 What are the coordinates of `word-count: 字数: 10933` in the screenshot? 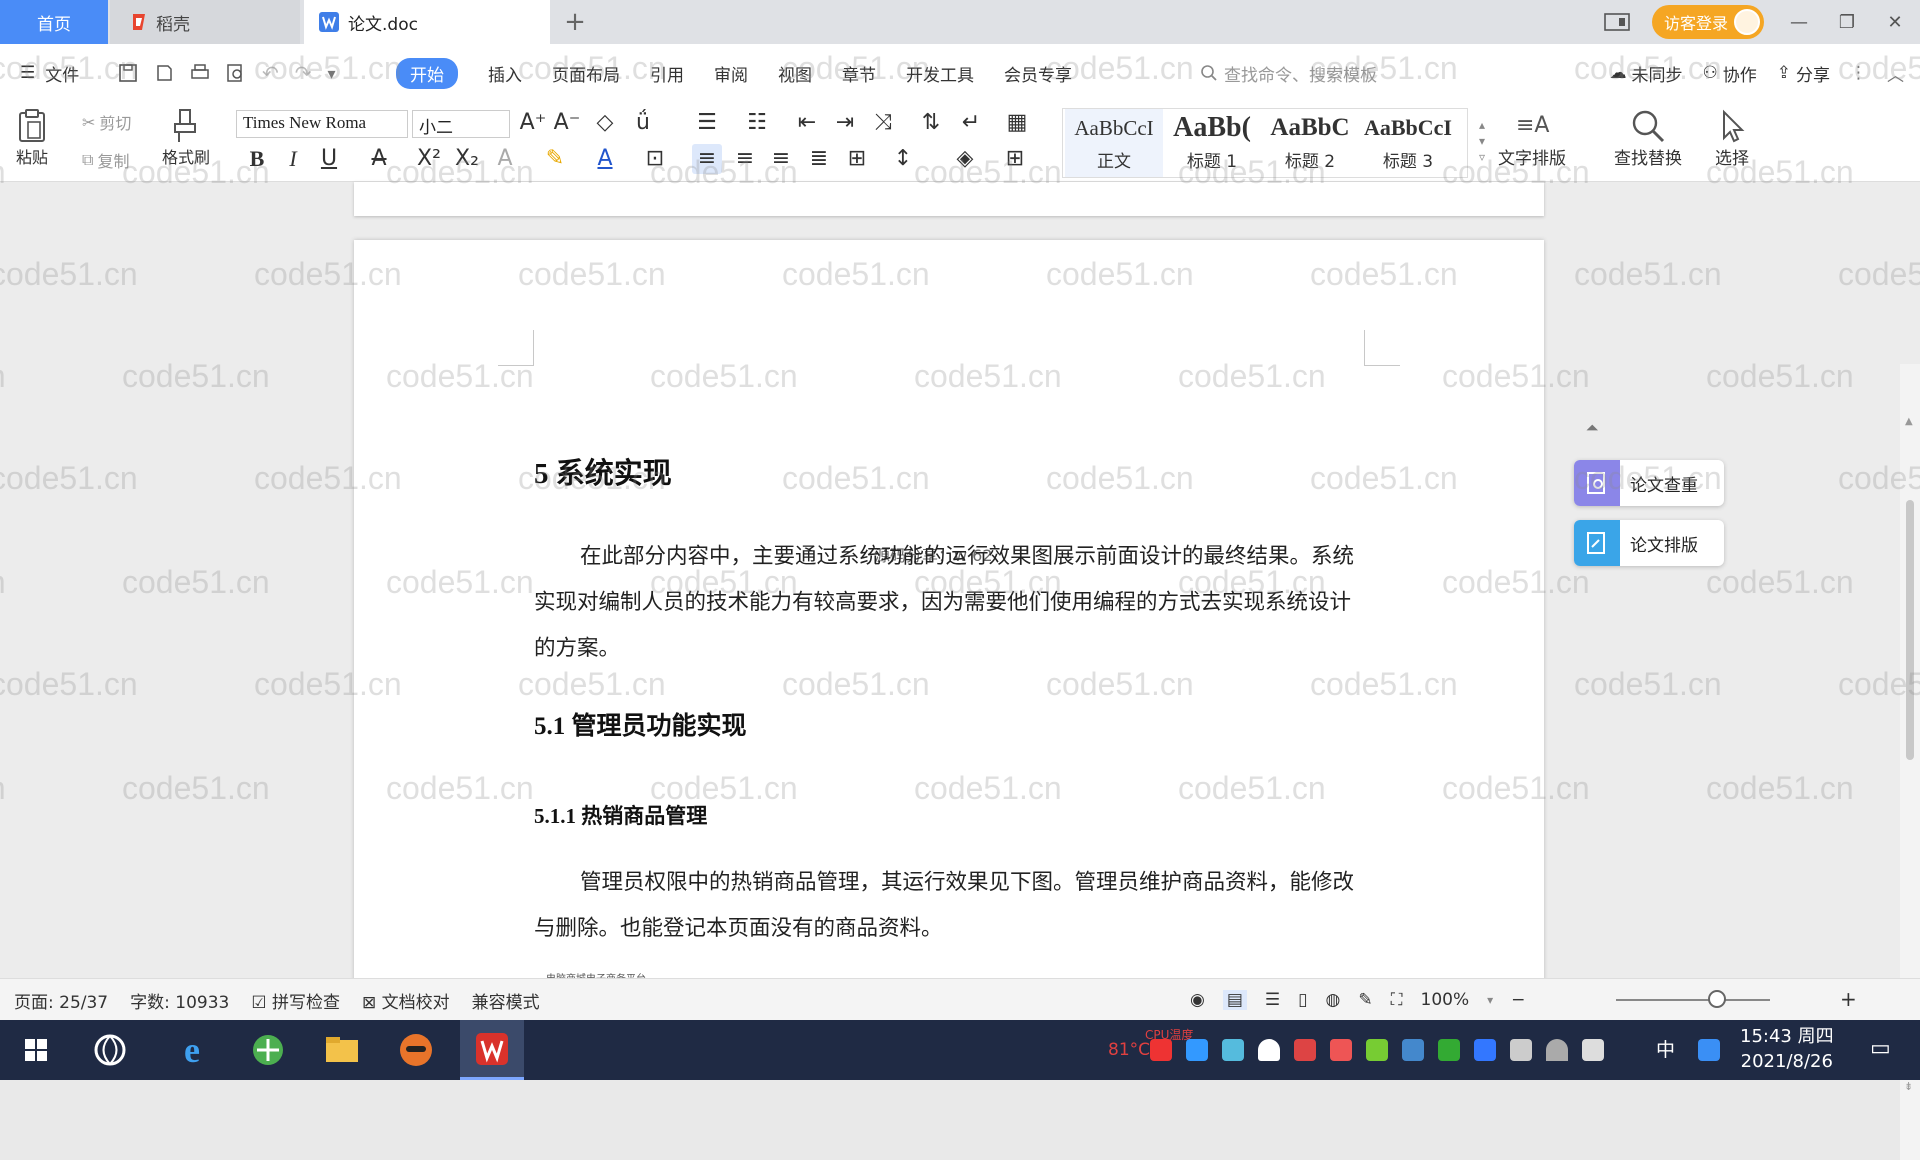 It's located at (179, 1000).